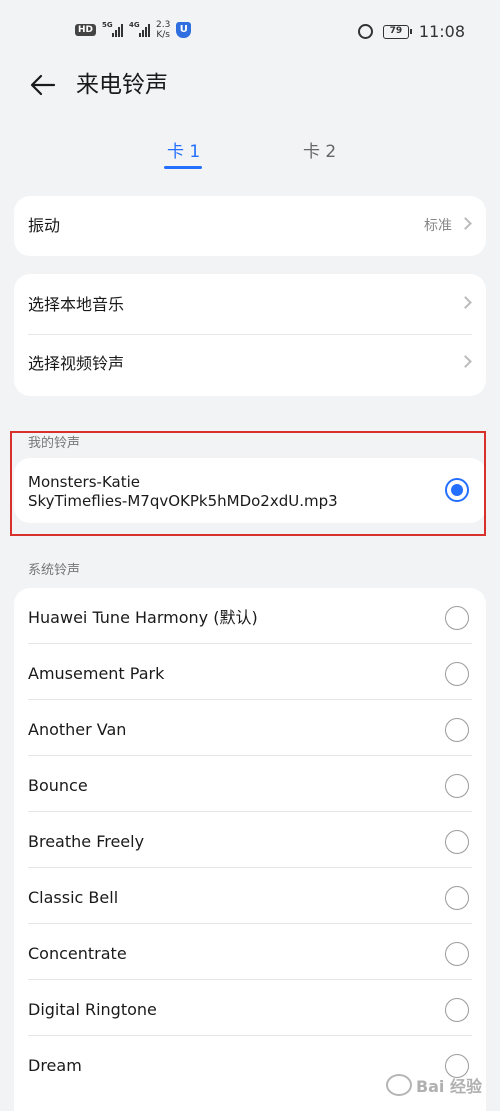 Image resolution: width=500 pixels, height=1111 pixels. I want to click on signal-5g-icon: 5G, so click(113, 29).